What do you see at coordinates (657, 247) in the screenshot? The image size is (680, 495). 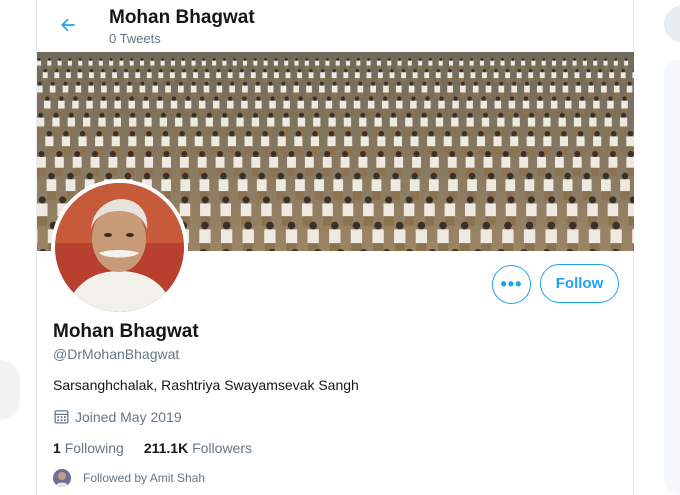 I see `right-sidebar` at bounding box center [657, 247].